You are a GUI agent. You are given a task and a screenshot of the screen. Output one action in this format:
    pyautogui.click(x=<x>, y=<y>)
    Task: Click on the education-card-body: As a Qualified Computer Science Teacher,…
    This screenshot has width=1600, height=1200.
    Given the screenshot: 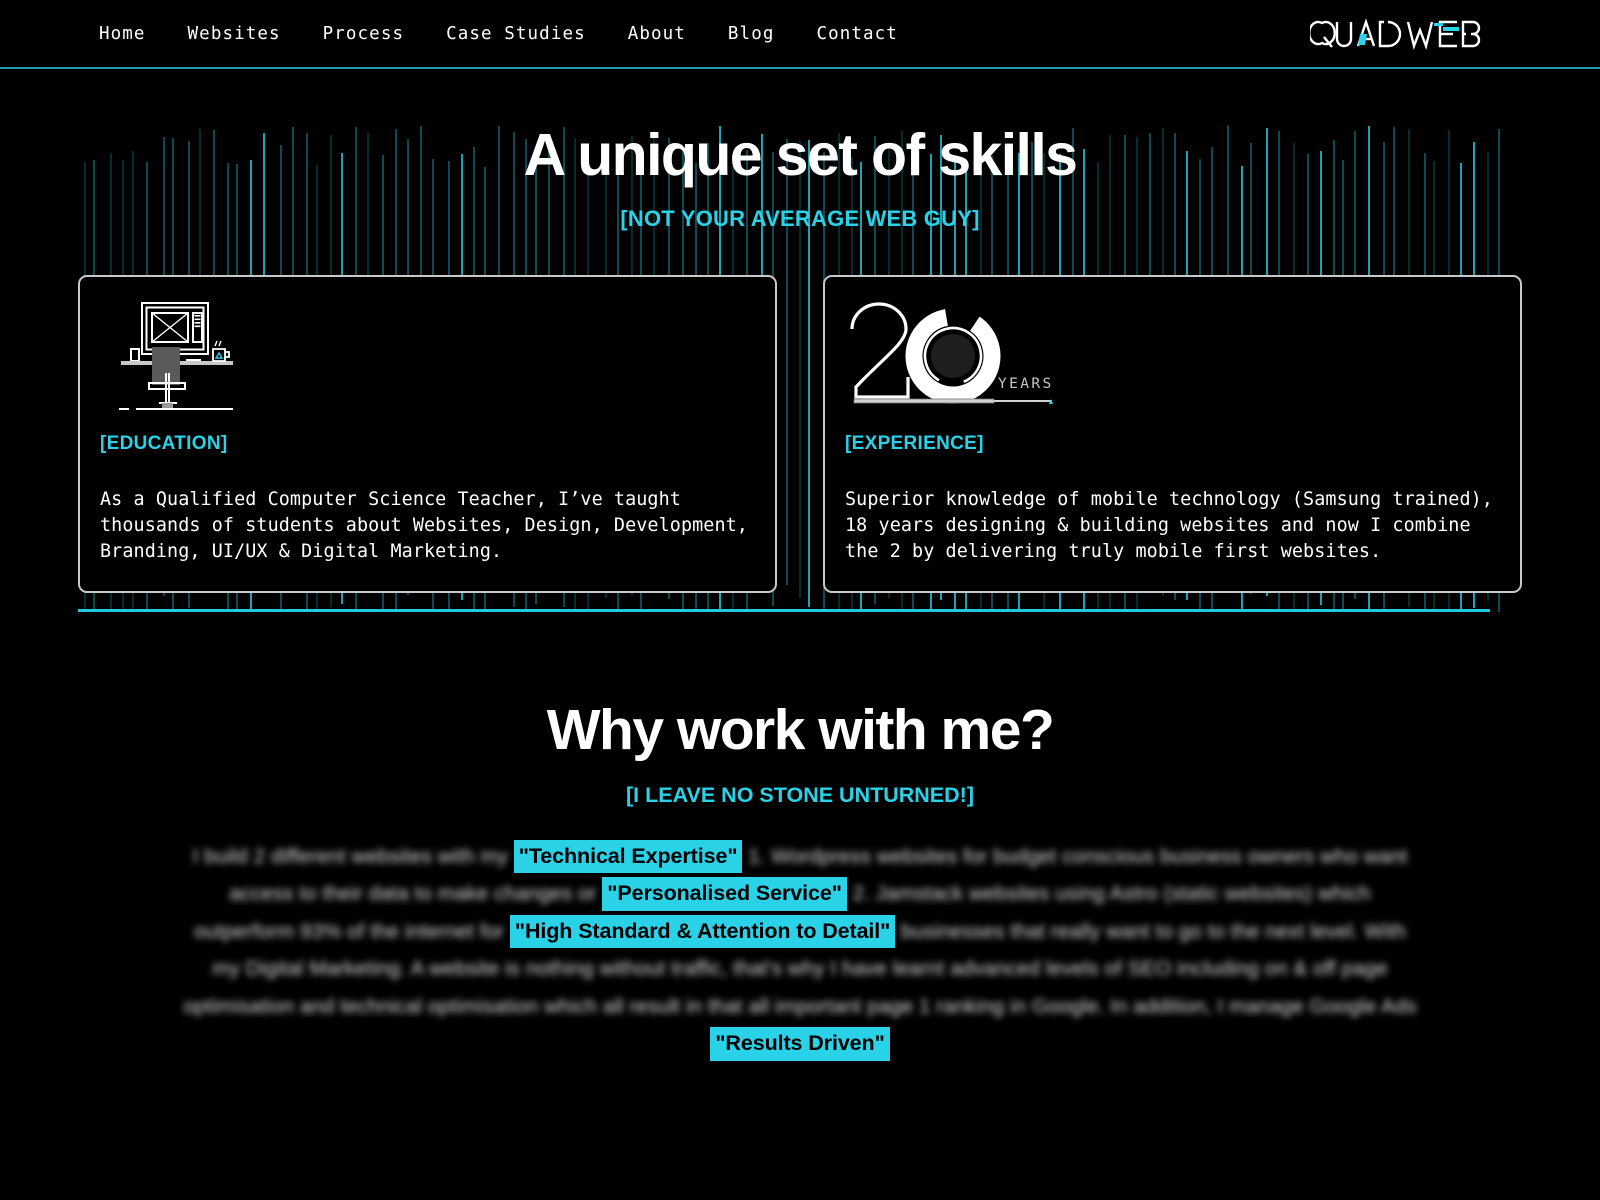 What is the action you would take?
    pyautogui.click(x=424, y=525)
    